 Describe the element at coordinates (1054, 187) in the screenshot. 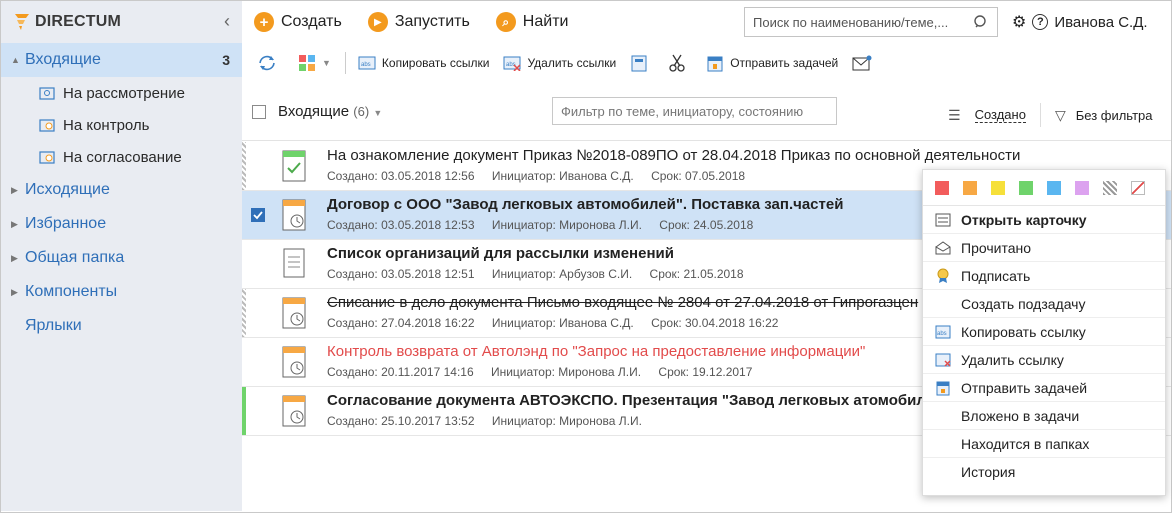

I see `color-swatch-blue` at that location.